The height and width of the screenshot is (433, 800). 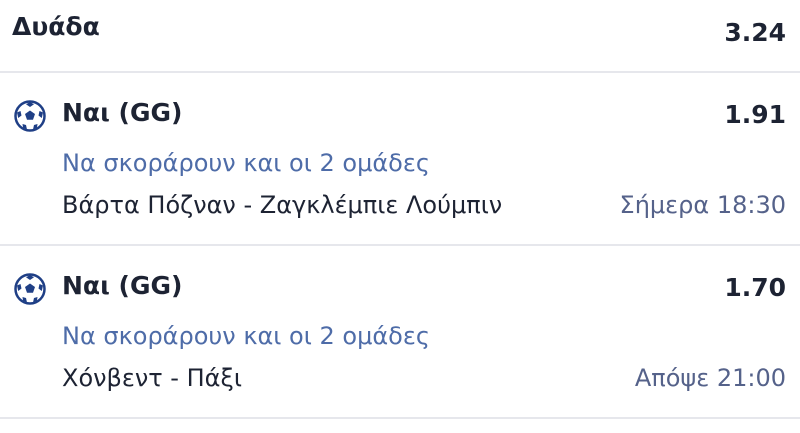 I want to click on selection-match: Χόνβεντ - Πάξι, so click(x=152, y=378).